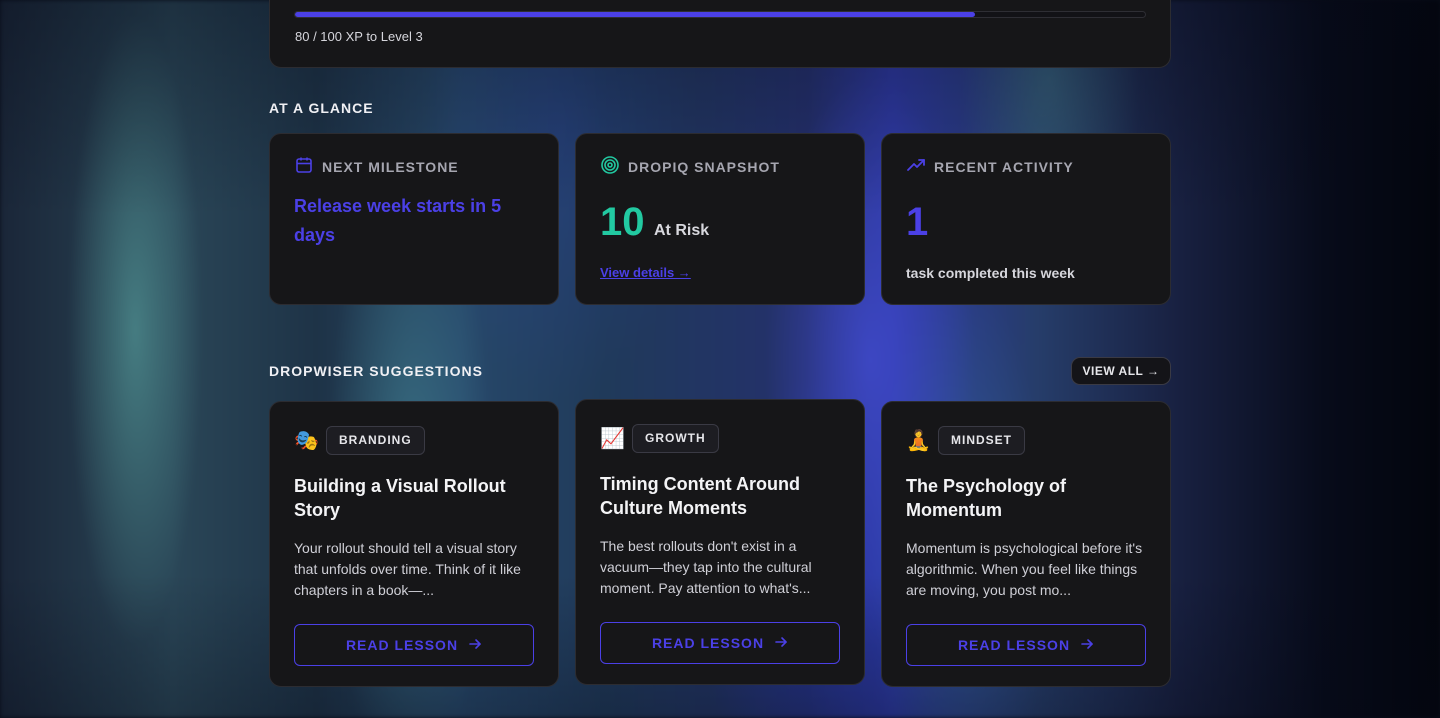 The image size is (1440, 718). Describe the element at coordinates (682, 230) in the screenshot. I see `at-risk-label: At Risk` at that location.